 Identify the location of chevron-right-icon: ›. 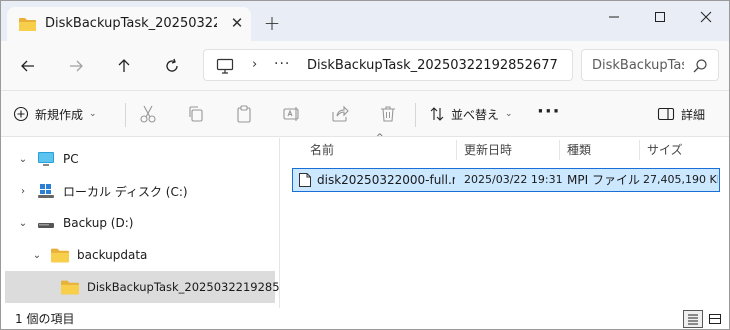
(23, 191).